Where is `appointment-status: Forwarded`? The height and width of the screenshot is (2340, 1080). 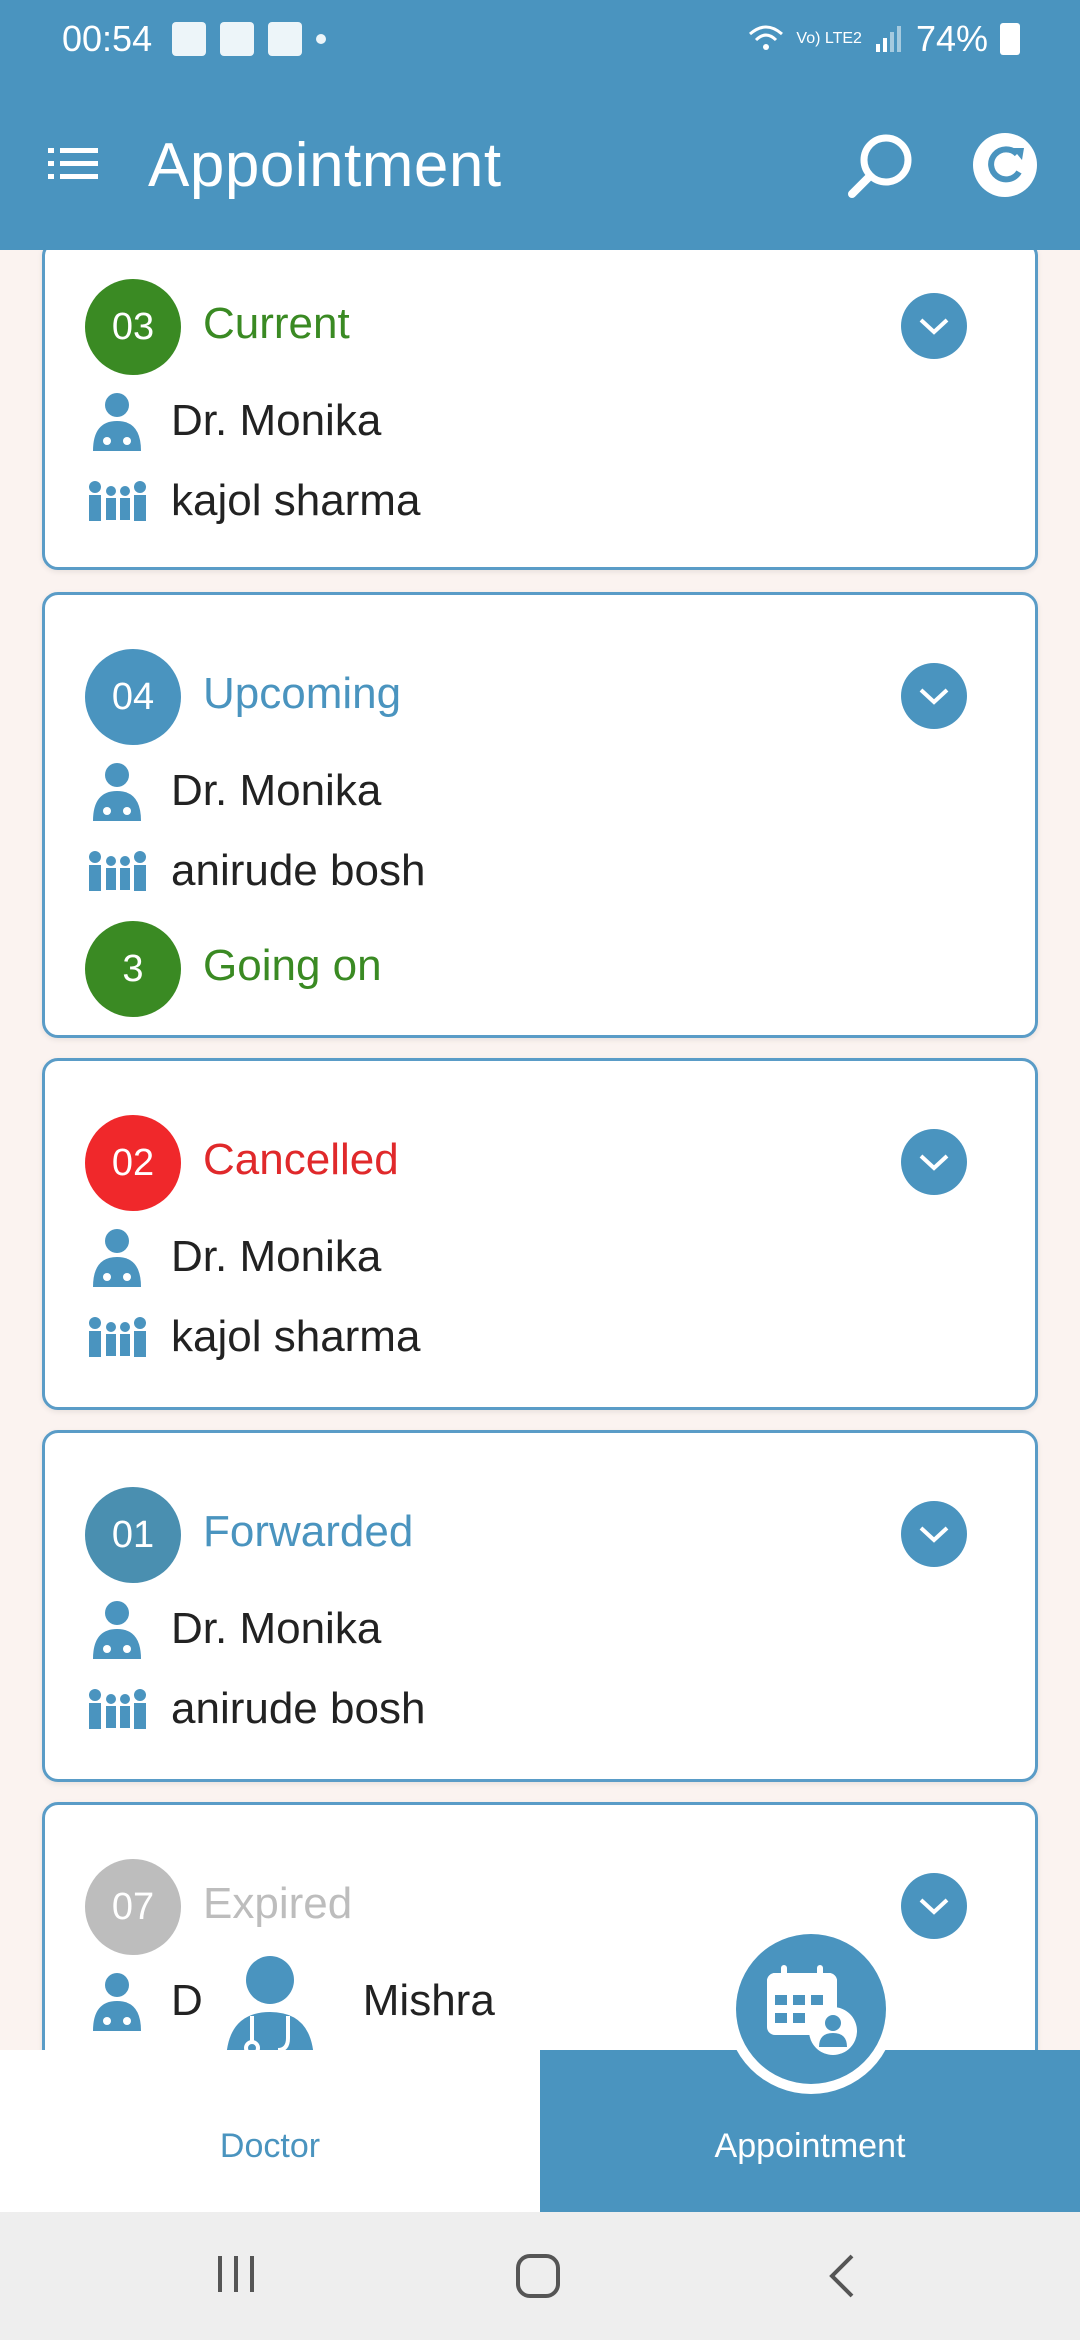 appointment-status: Forwarded is located at coordinates (308, 1531).